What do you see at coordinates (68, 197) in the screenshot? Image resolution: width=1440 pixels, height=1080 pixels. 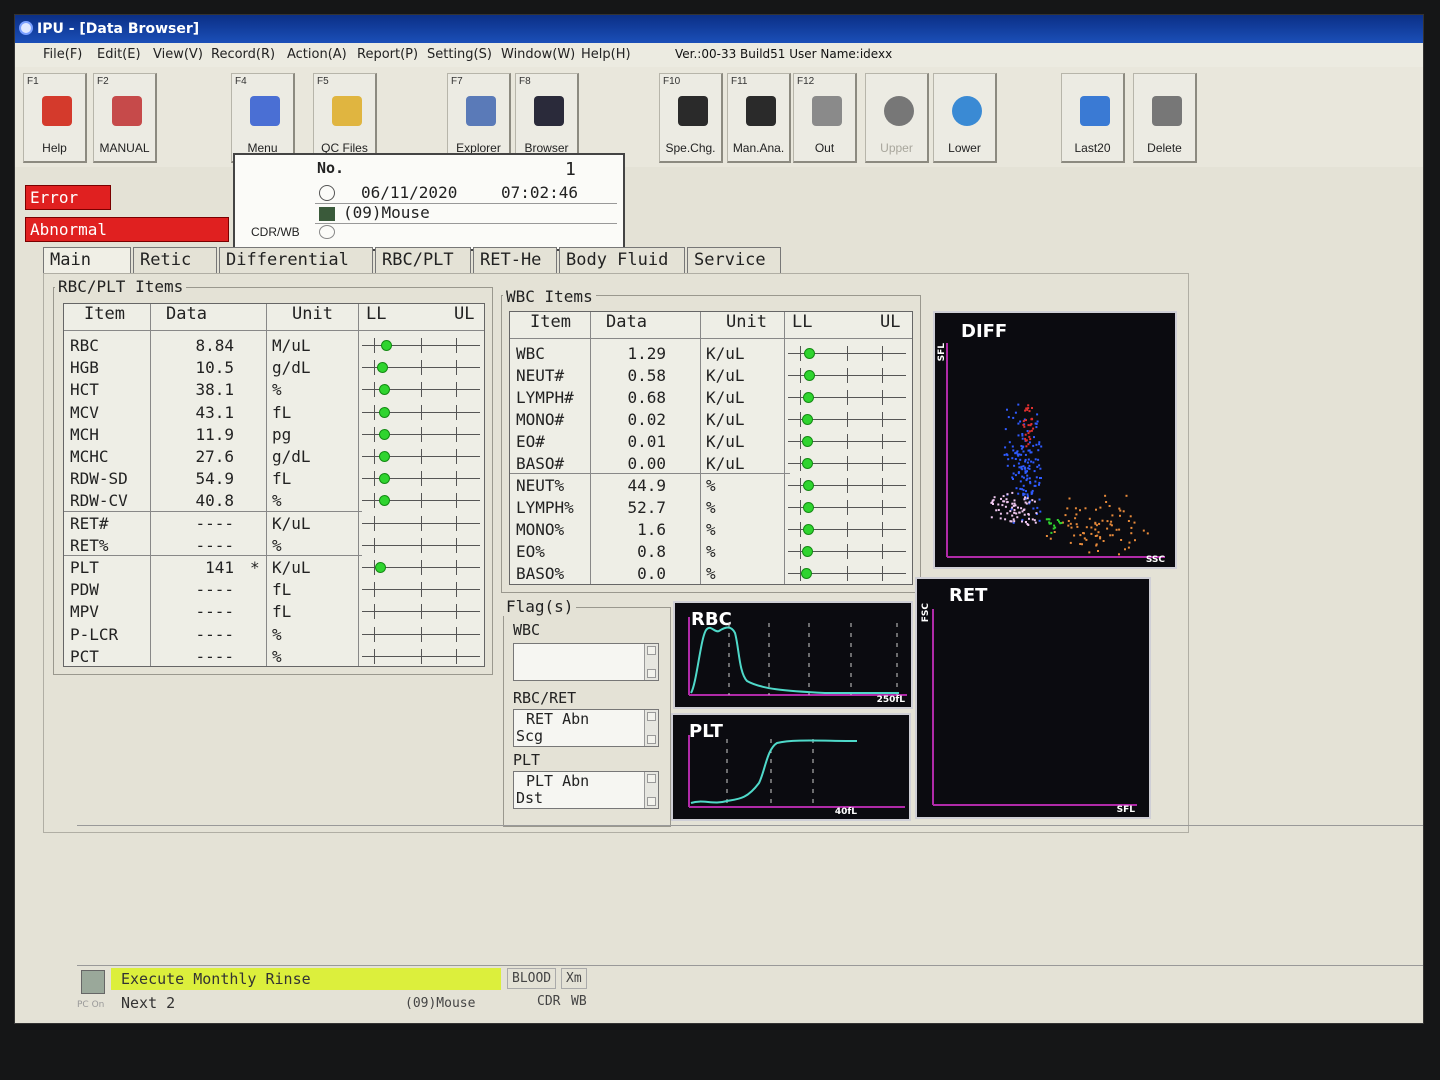 I see `error-status: Error` at bounding box center [68, 197].